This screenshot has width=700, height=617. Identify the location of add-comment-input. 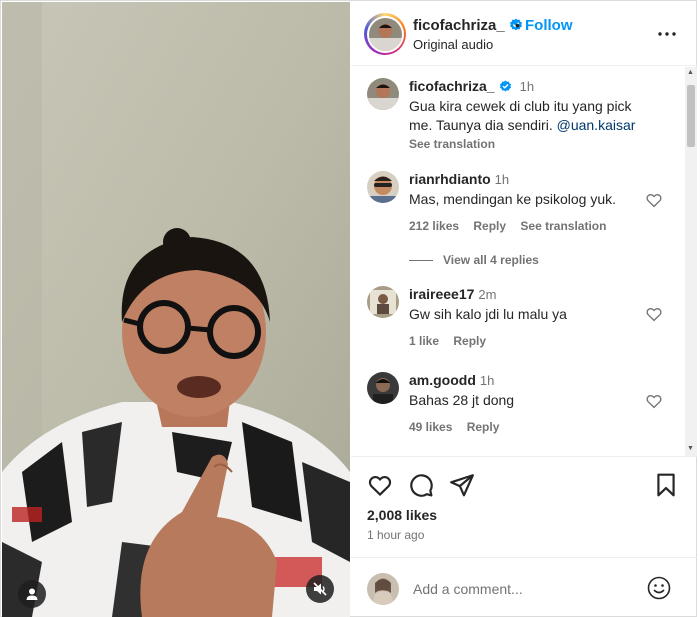
(523, 589).